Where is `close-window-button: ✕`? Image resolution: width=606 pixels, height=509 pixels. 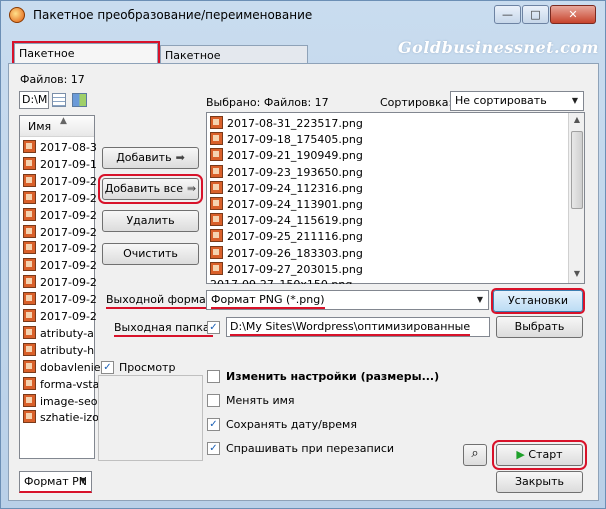
close-window-button: ✕ is located at coordinates (573, 14).